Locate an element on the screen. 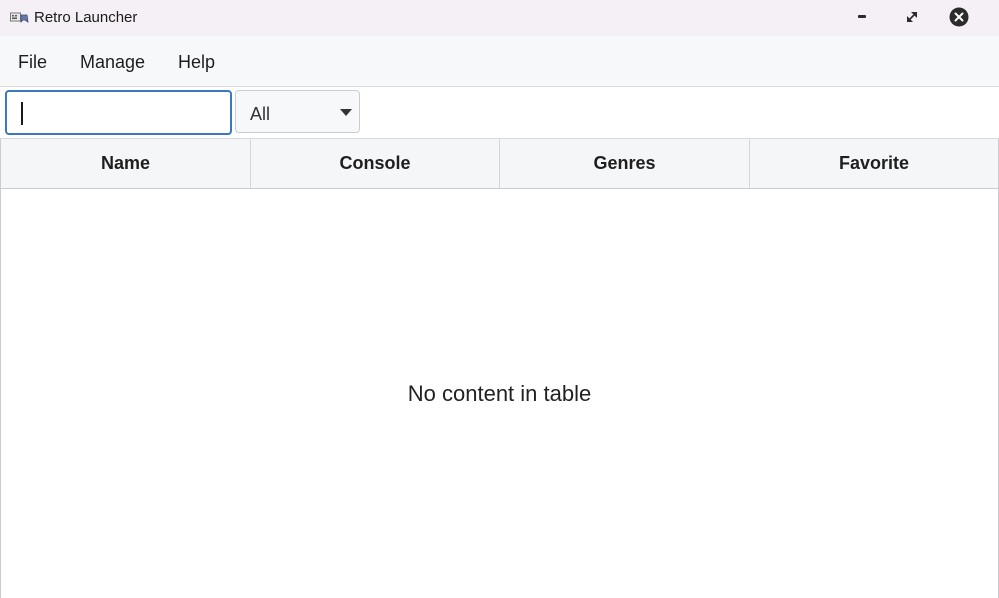 This screenshot has width=999, height=598. maximize-button is located at coordinates (912, 17).